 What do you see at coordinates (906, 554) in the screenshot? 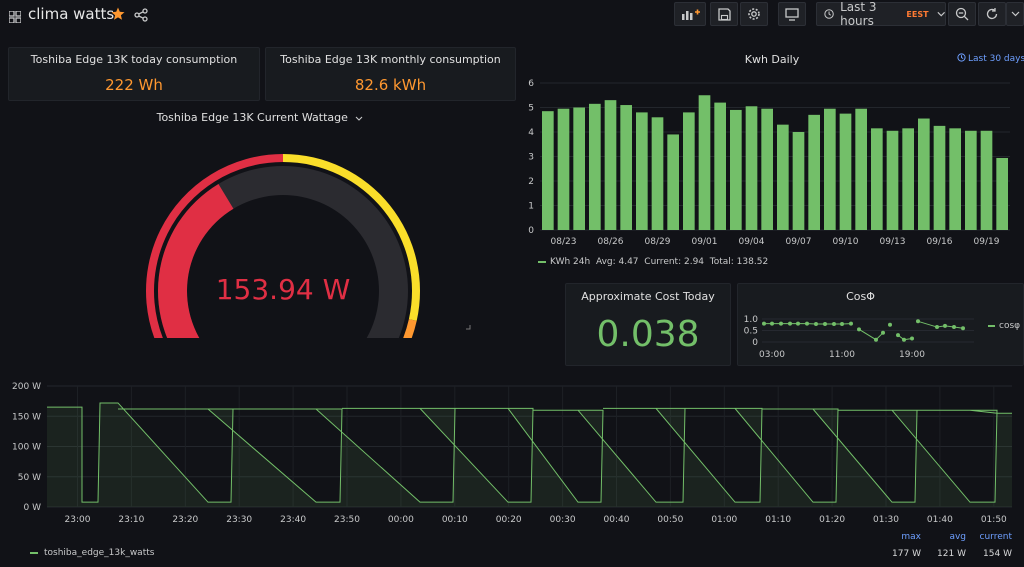
I see `legend-max-value: 177 W` at bounding box center [906, 554].